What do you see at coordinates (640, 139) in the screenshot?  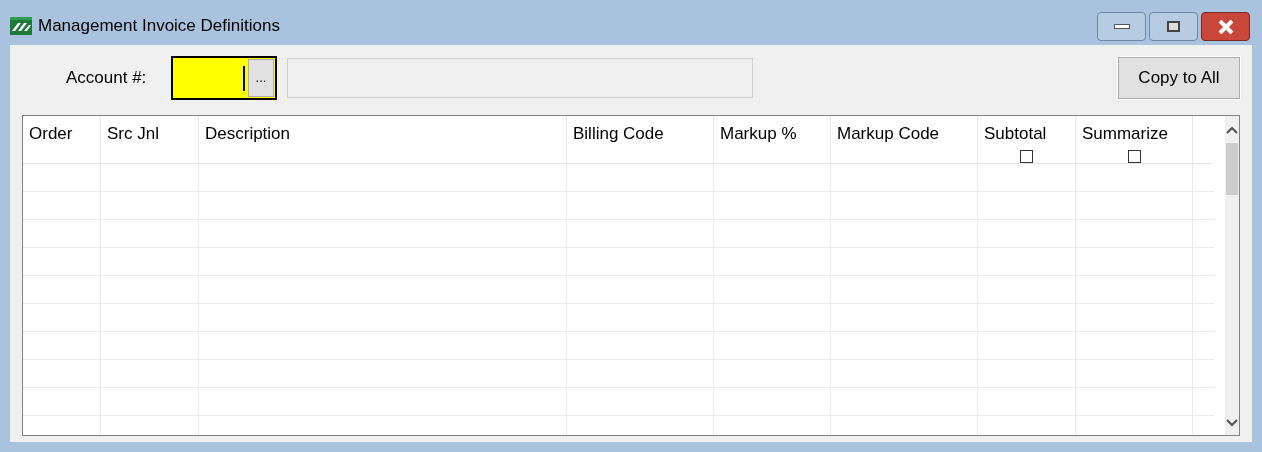 I see `column-header: Billing Code` at bounding box center [640, 139].